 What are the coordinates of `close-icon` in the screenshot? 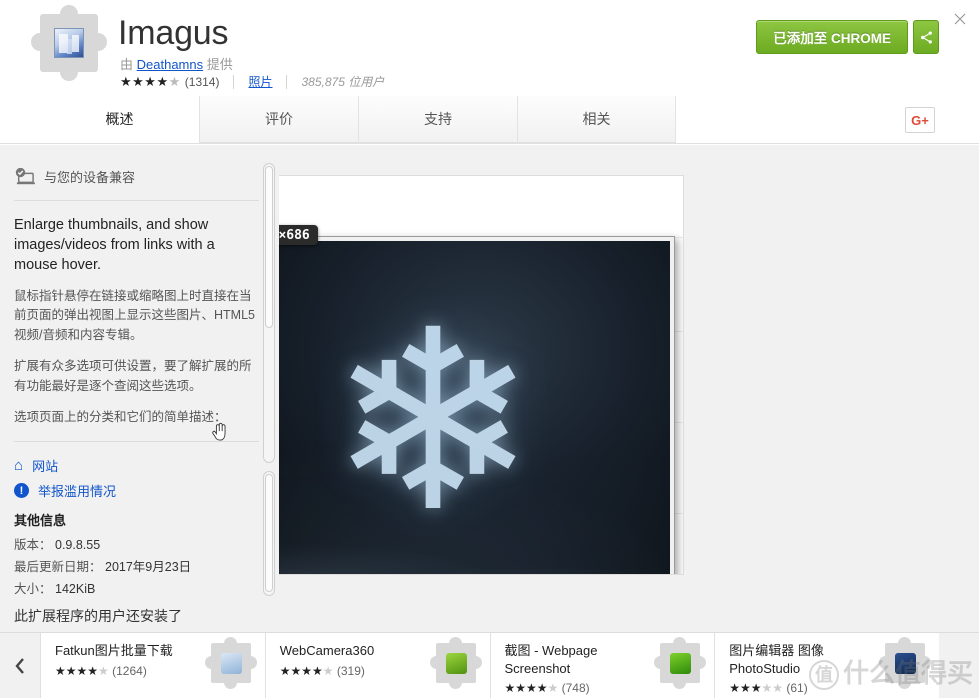 It's located at (960, 19).